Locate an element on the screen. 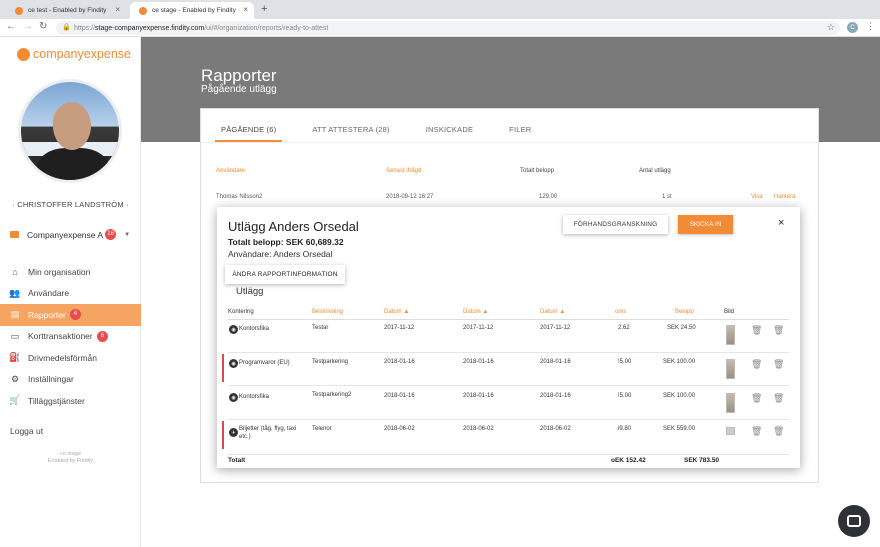 Image resolution: width=880 pixels, height=547 pixels. row-account: Programvaror (EU) is located at coordinates (264, 363).